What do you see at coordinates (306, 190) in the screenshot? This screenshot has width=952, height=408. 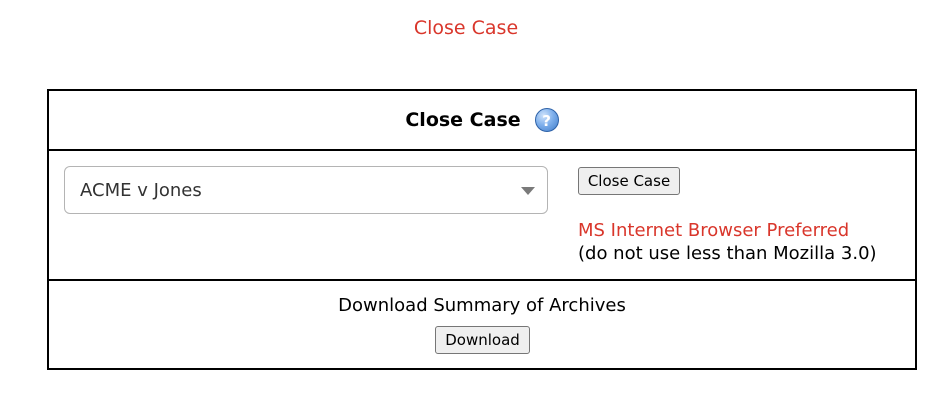 I see `case-select: ACME v Jones` at bounding box center [306, 190].